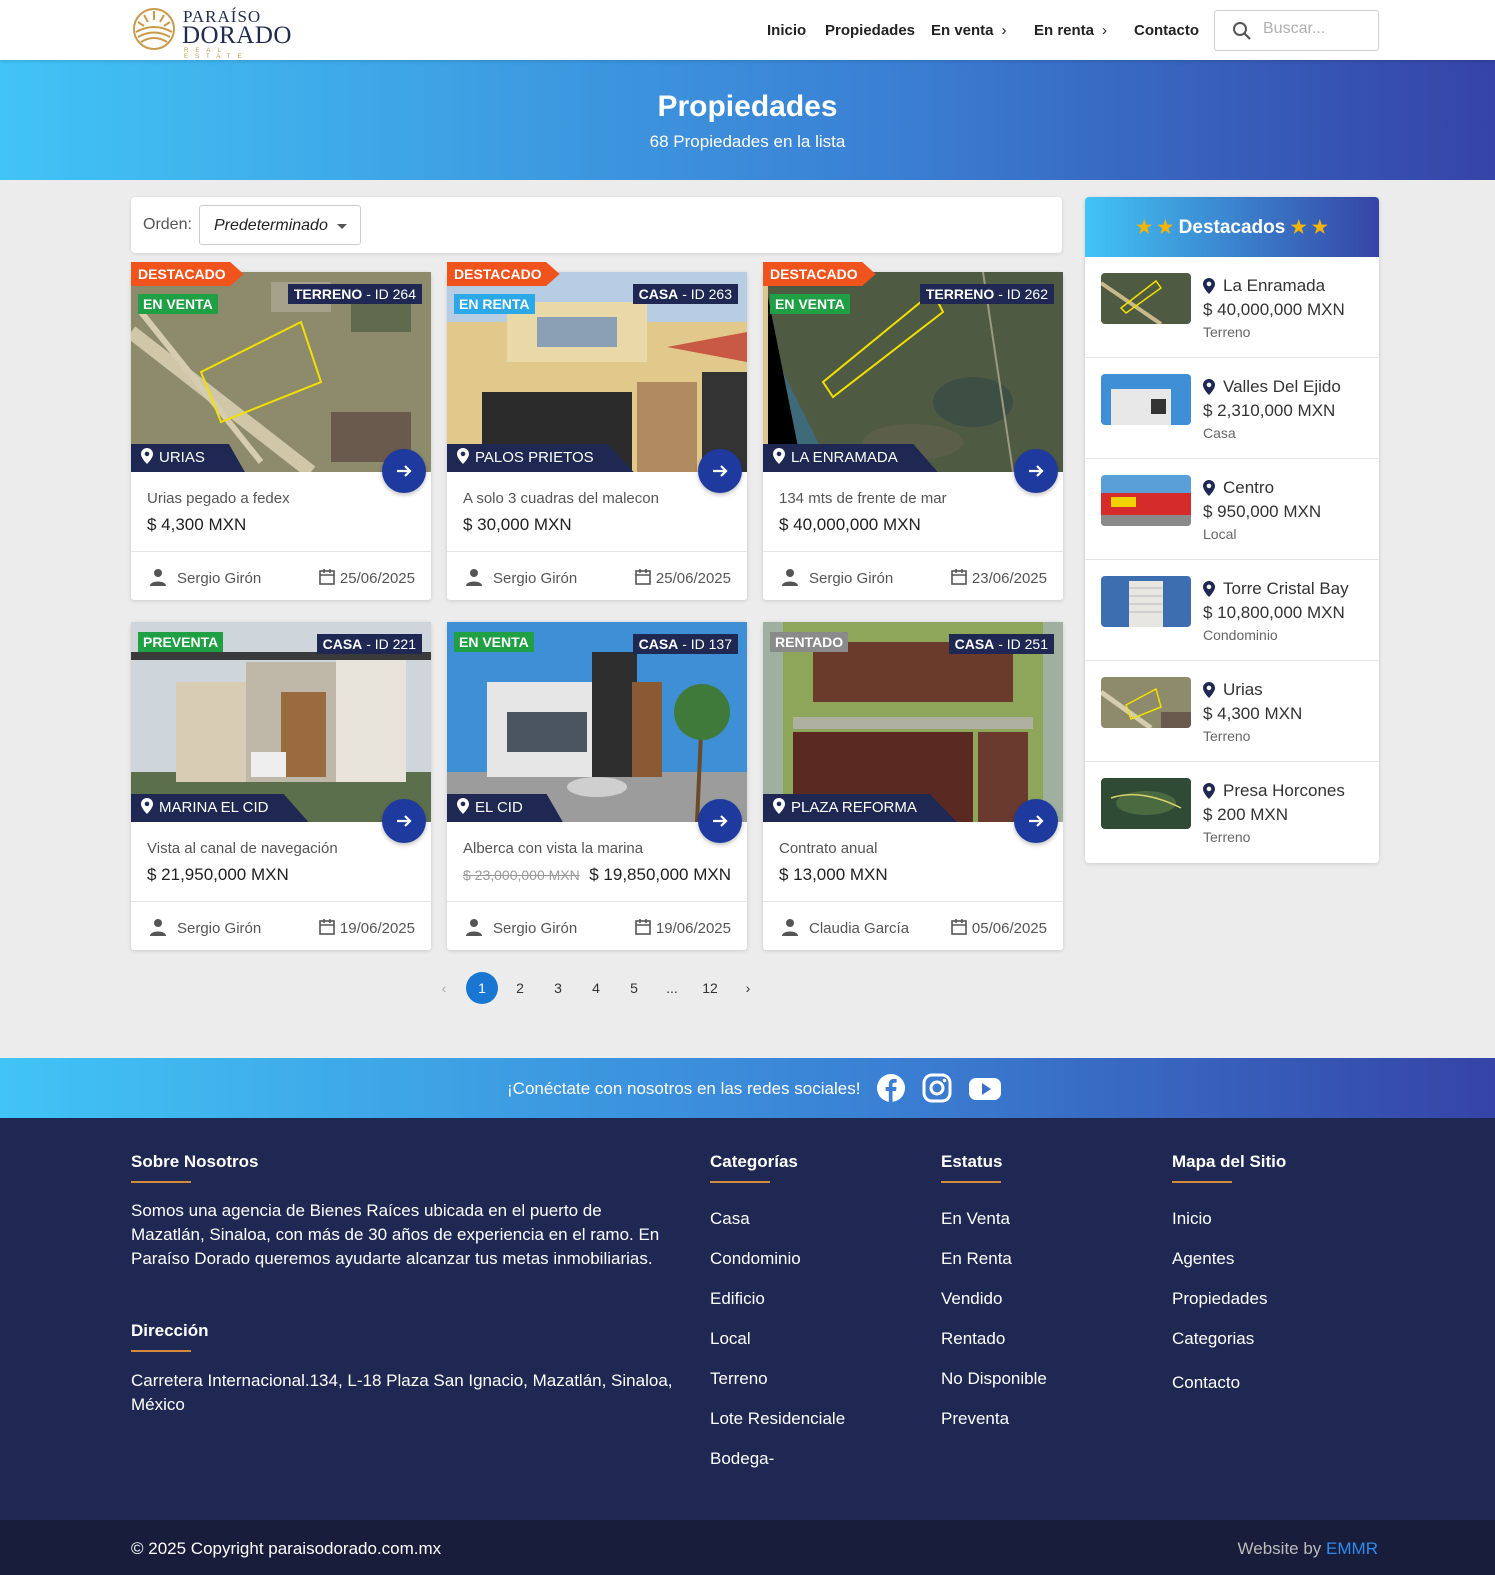 This screenshot has width=1495, height=1575. Describe the element at coordinates (737, 1299) in the screenshot. I see `footer-link-edificio: Edificio` at that location.